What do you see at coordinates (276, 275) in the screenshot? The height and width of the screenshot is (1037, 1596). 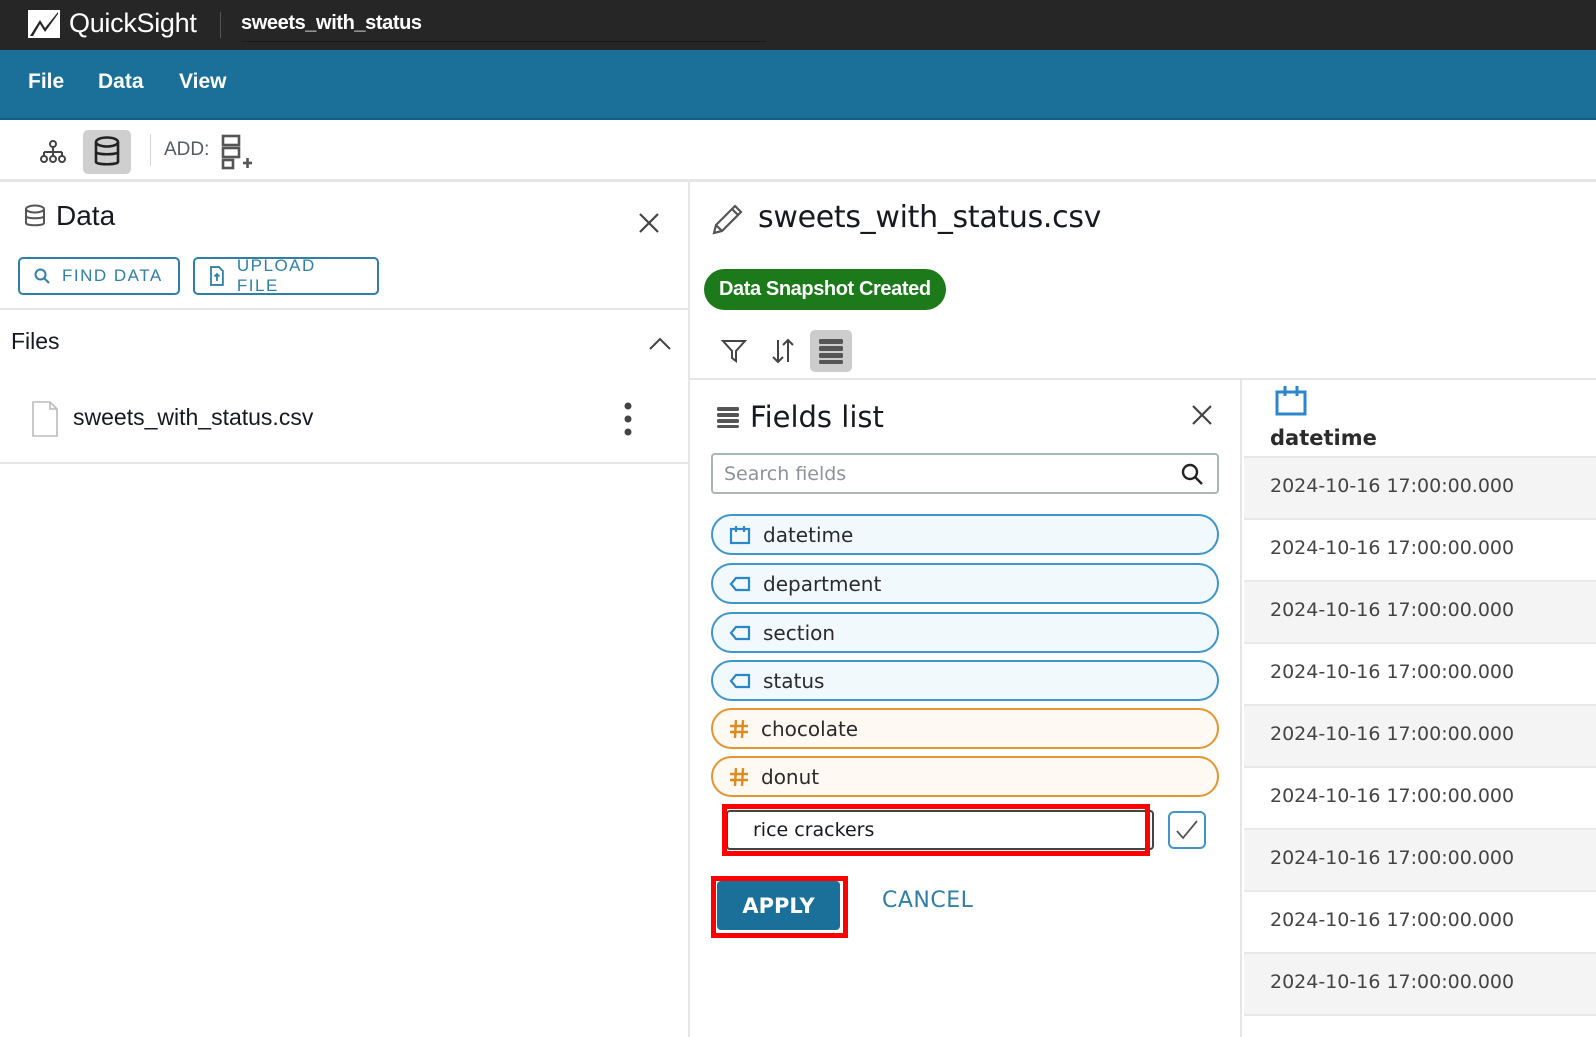 I see `upload-file-label: UPLOAD FILE` at bounding box center [276, 275].